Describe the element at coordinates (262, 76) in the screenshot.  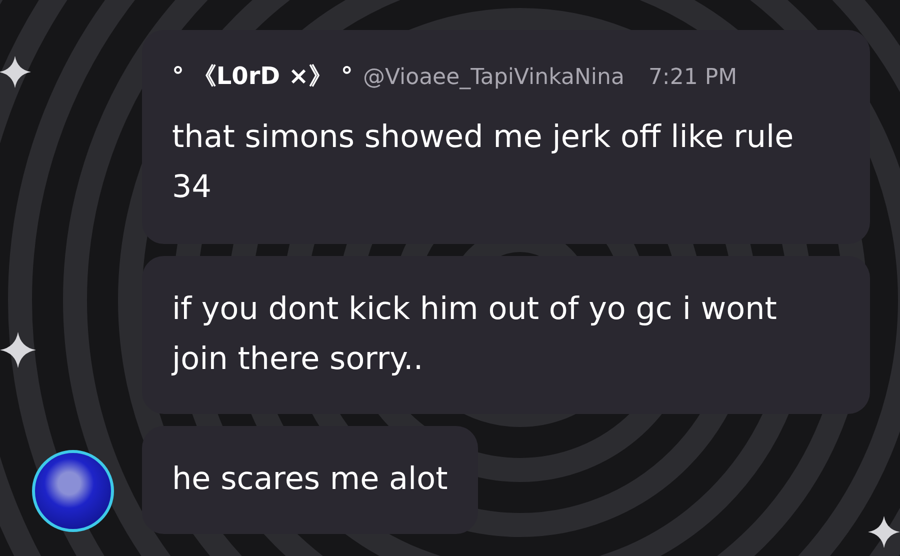
I see `display-name: ° 《L0rD ×》 °` at that location.